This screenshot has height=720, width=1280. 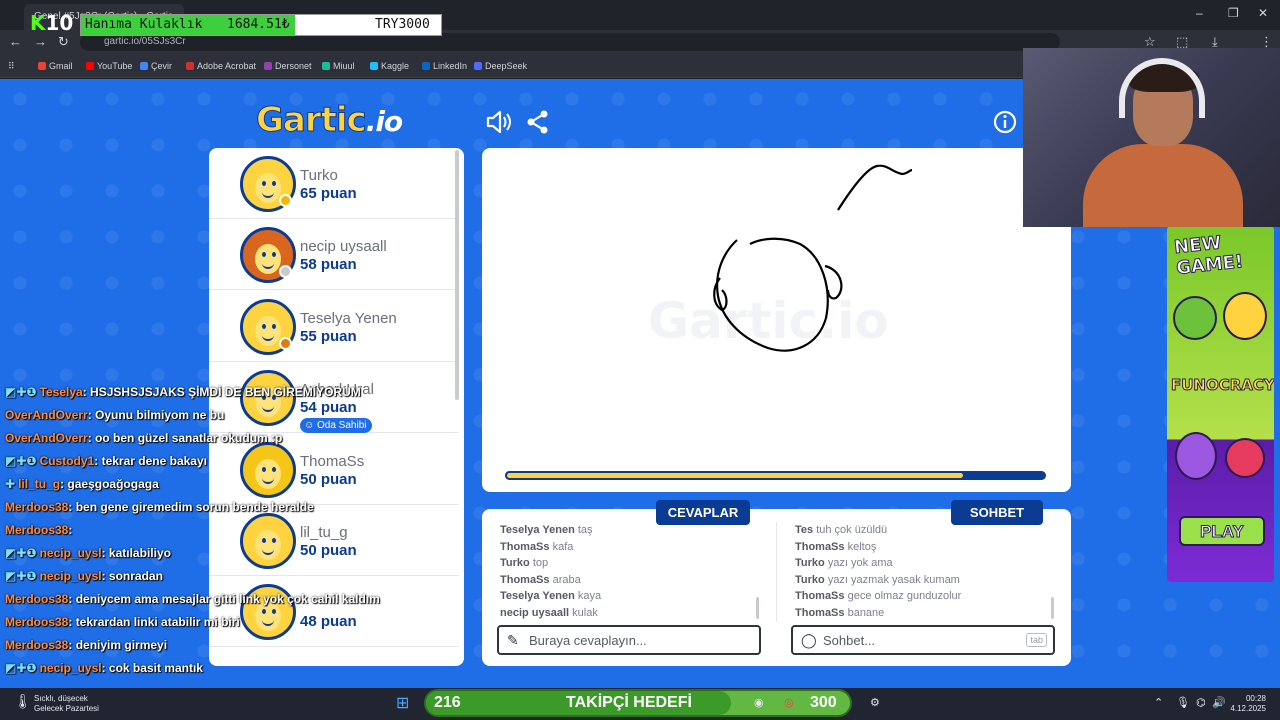 What do you see at coordinates (328, 265) in the screenshot?
I see `player-score: 58 puan` at bounding box center [328, 265].